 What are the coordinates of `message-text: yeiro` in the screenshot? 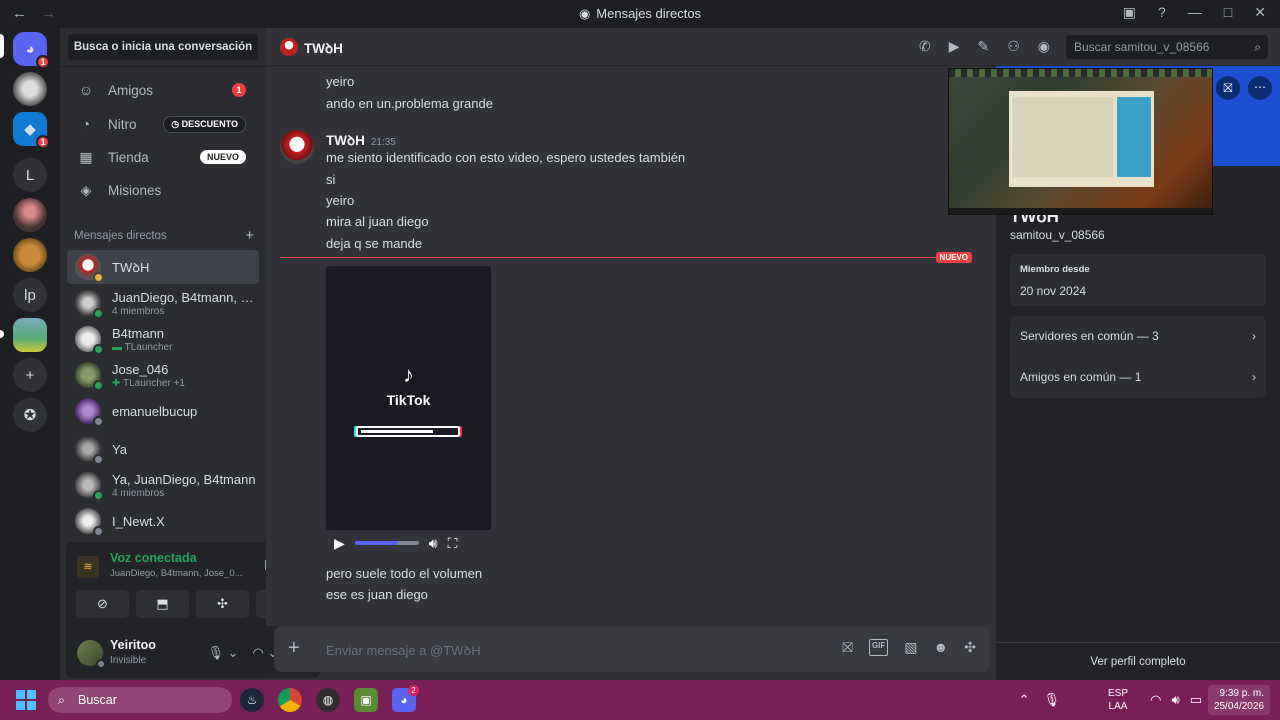 It's located at (340, 81).